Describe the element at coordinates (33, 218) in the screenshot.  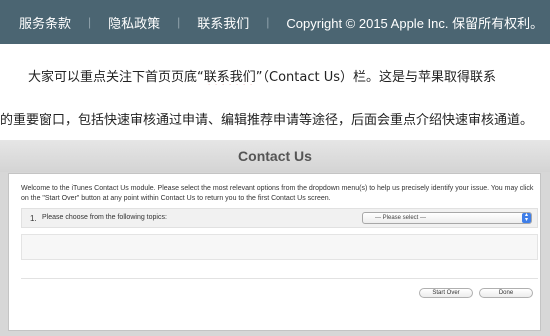
I see `topic-number: 1.` at that location.